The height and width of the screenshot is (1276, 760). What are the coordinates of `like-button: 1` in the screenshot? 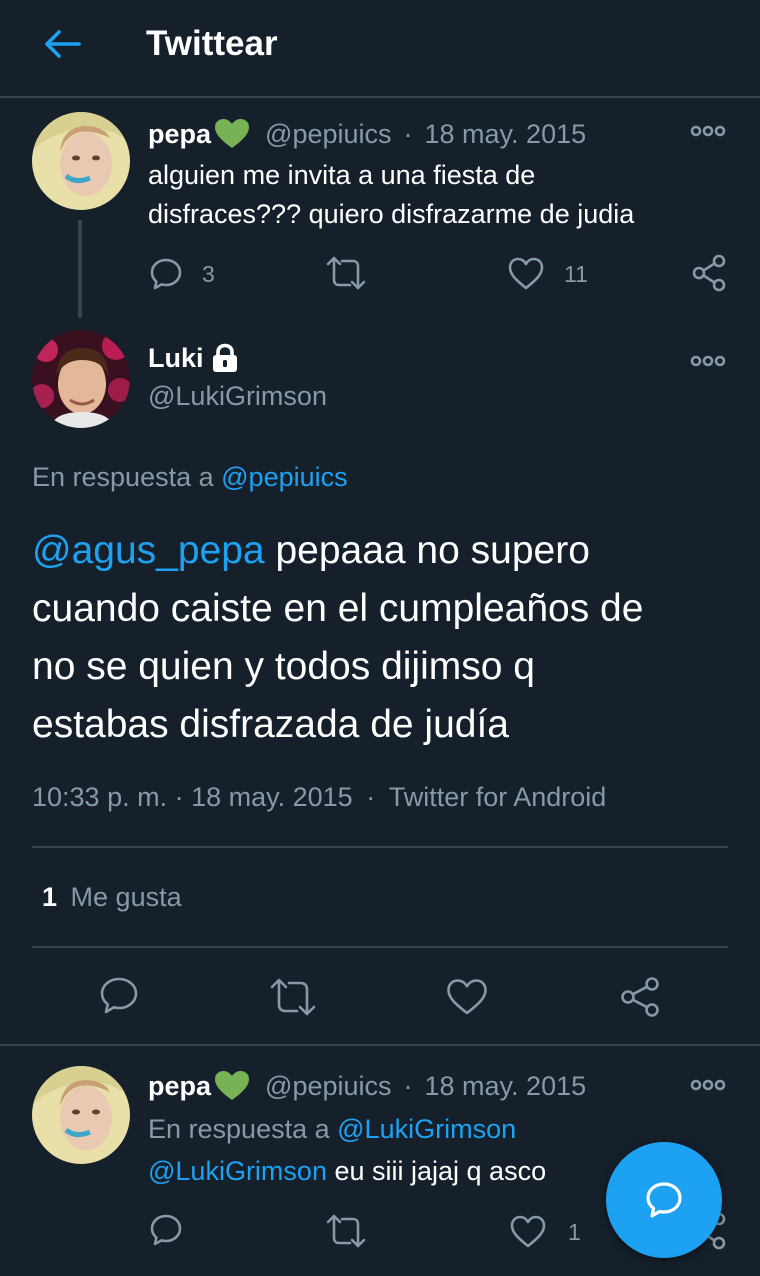 It's located at (545, 1232).